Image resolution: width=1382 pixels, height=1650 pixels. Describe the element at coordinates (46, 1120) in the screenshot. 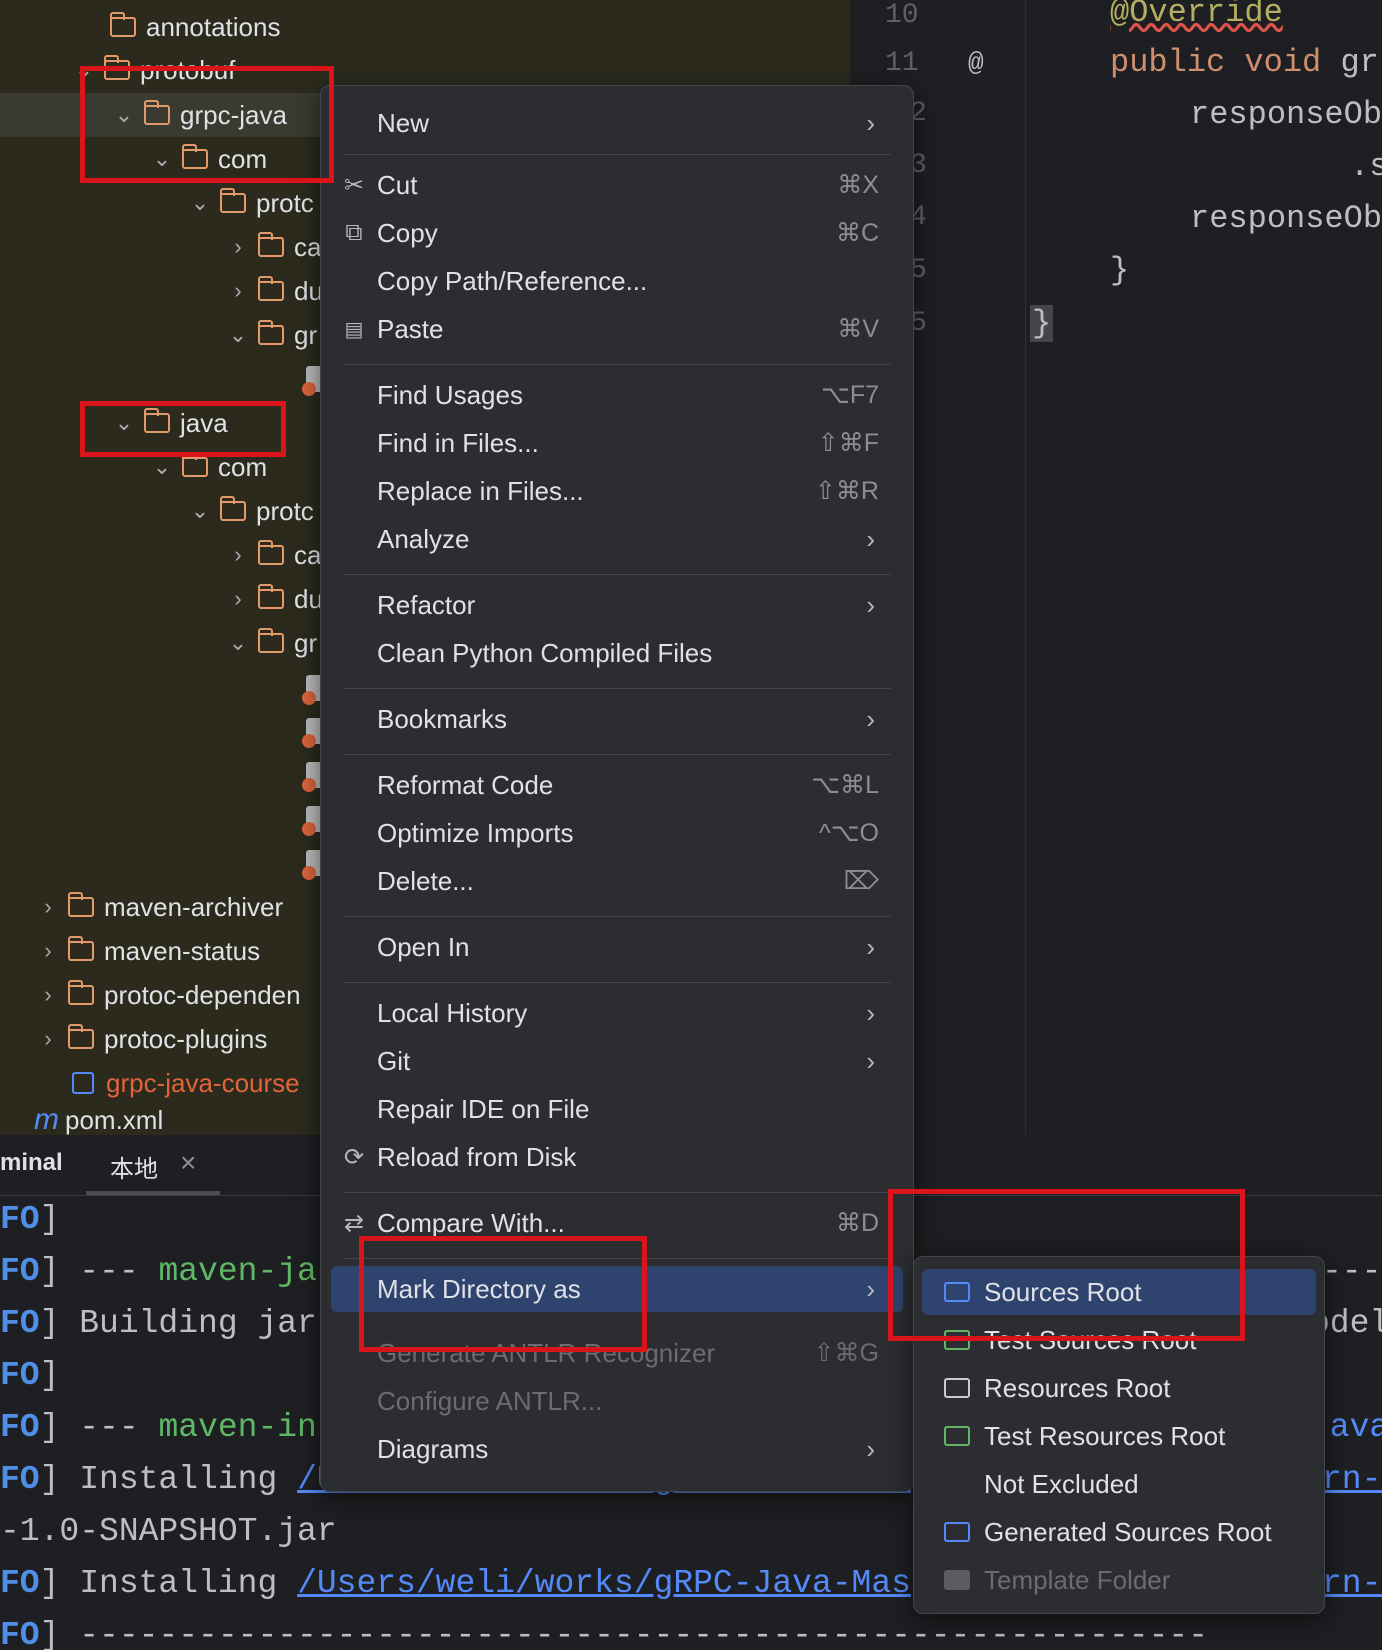

I see `maven-icon: m` at that location.